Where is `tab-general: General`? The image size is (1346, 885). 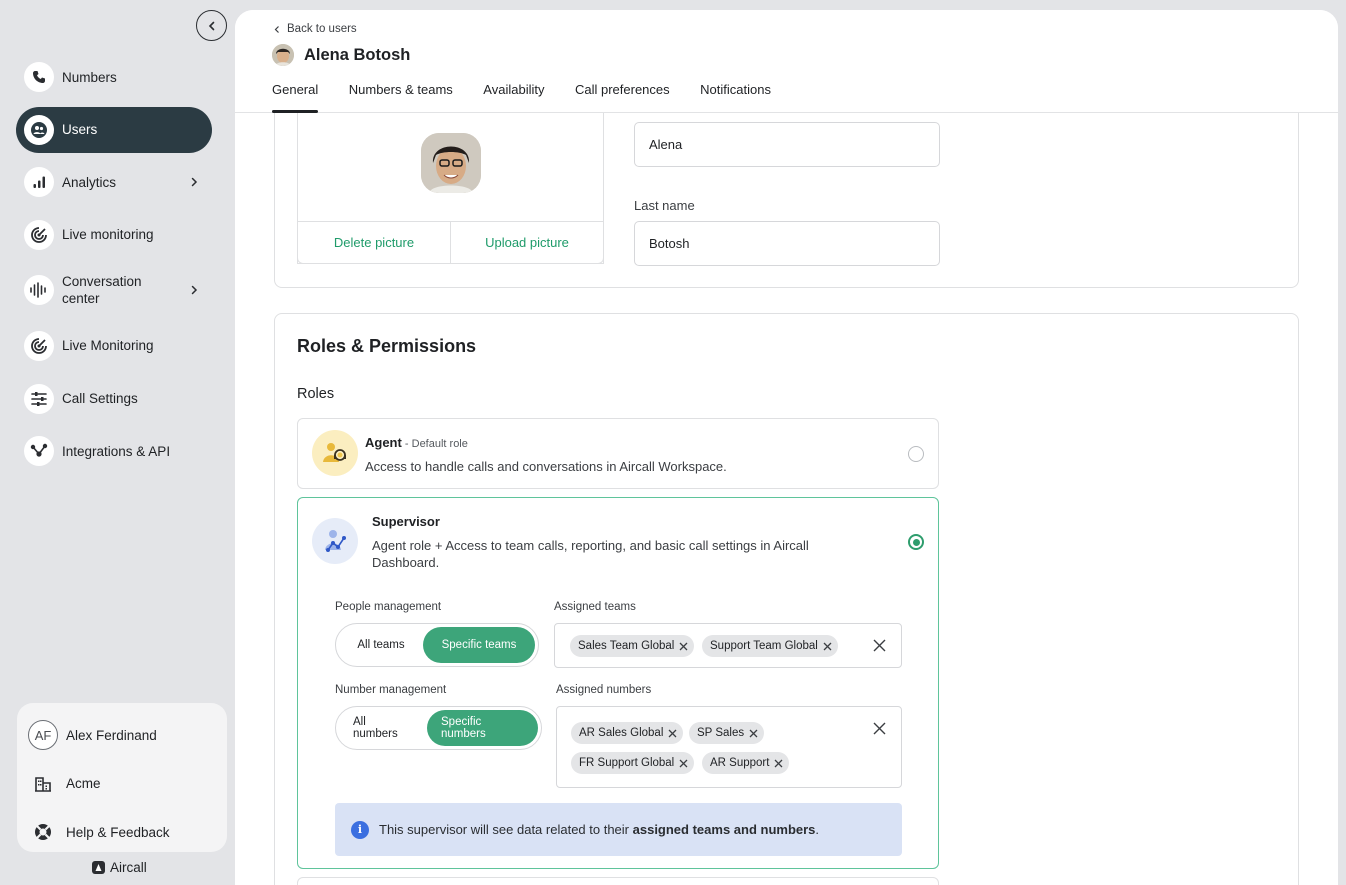
tab-general: General is located at coordinates (295, 97).